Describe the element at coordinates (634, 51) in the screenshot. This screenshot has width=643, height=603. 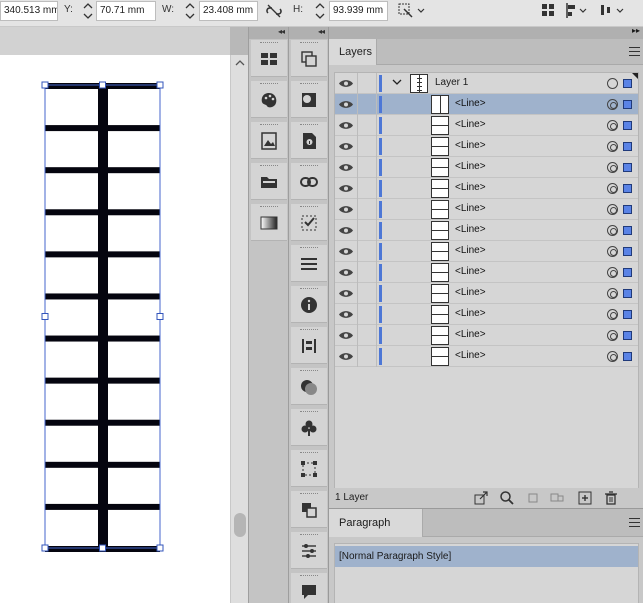
I see `panel-menu-icon` at that location.